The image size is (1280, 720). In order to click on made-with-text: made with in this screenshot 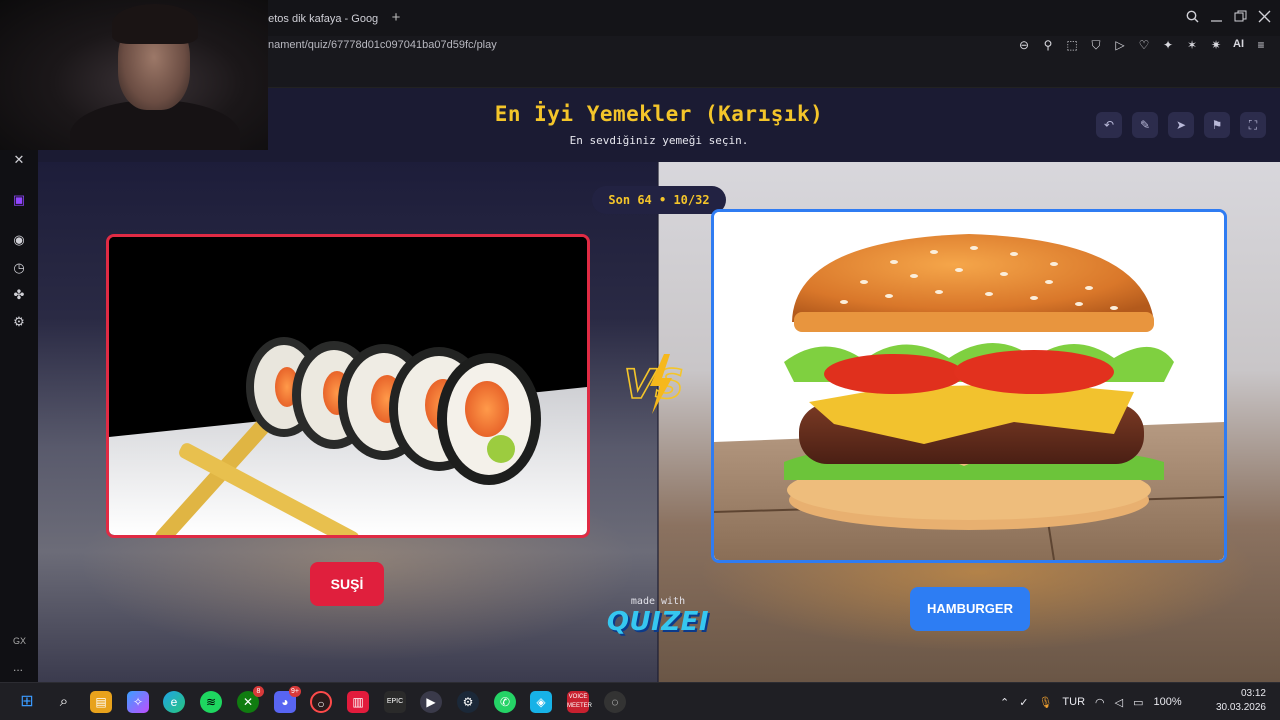, I will do `click(658, 601)`.